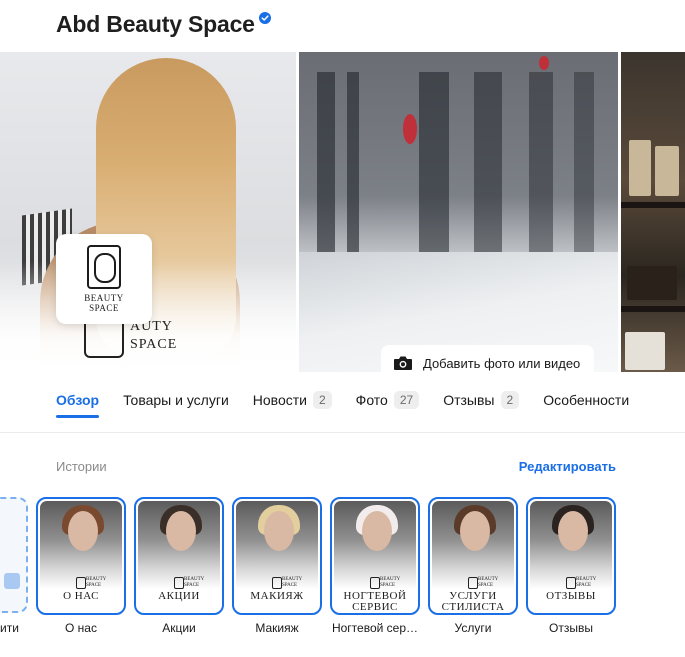  What do you see at coordinates (78, 401) in the screenshot?
I see `tab-overview: Обзор` at bounding box center [78, 401].